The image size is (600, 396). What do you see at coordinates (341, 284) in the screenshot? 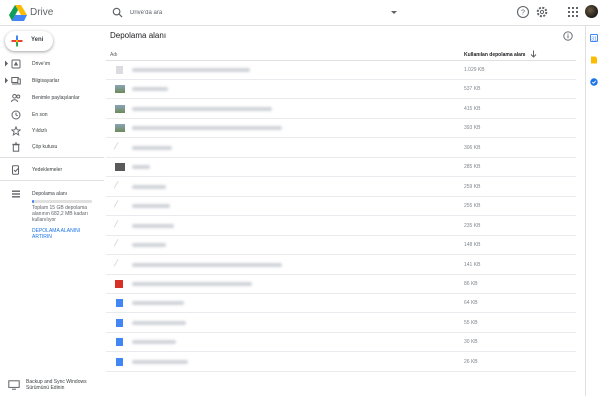
I see `file-row: 86 KB` at bounding box center [341, 284].